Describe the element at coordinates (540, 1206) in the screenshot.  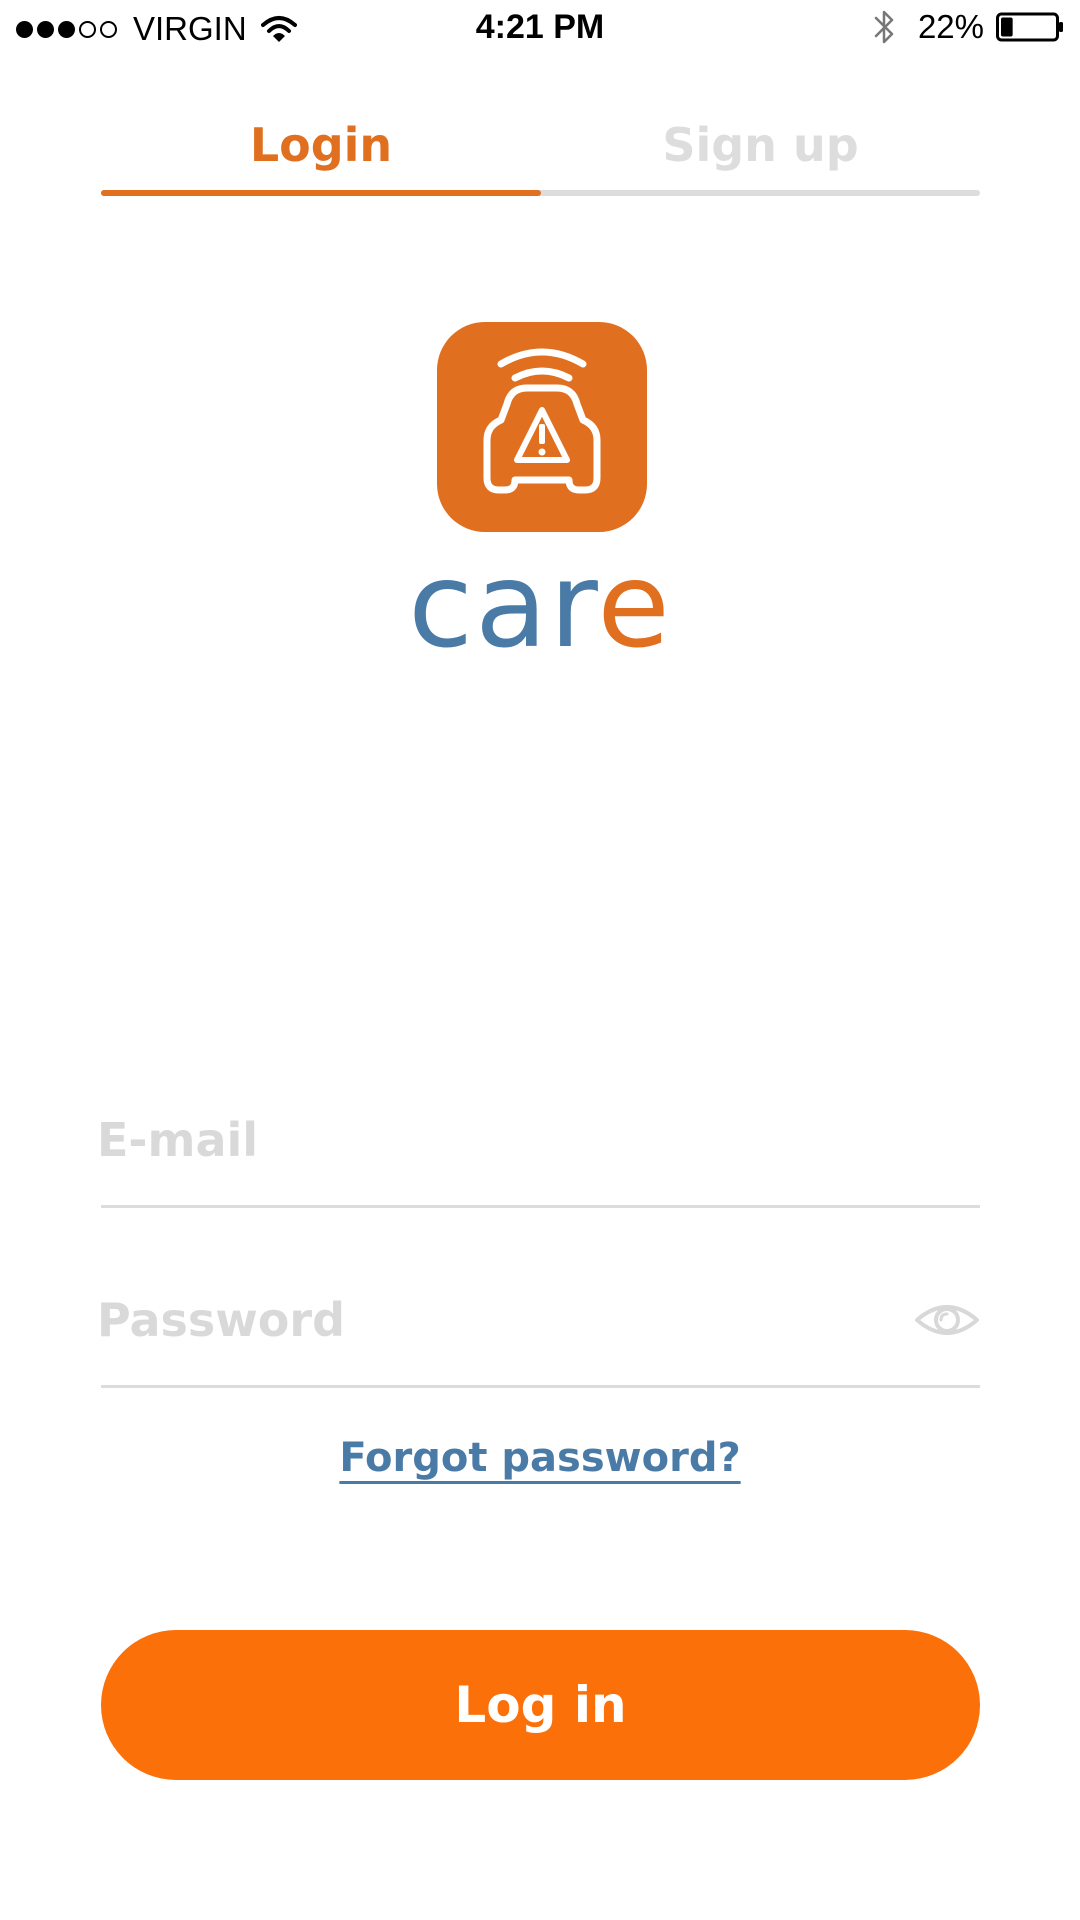
I see `email-underline` at that location.